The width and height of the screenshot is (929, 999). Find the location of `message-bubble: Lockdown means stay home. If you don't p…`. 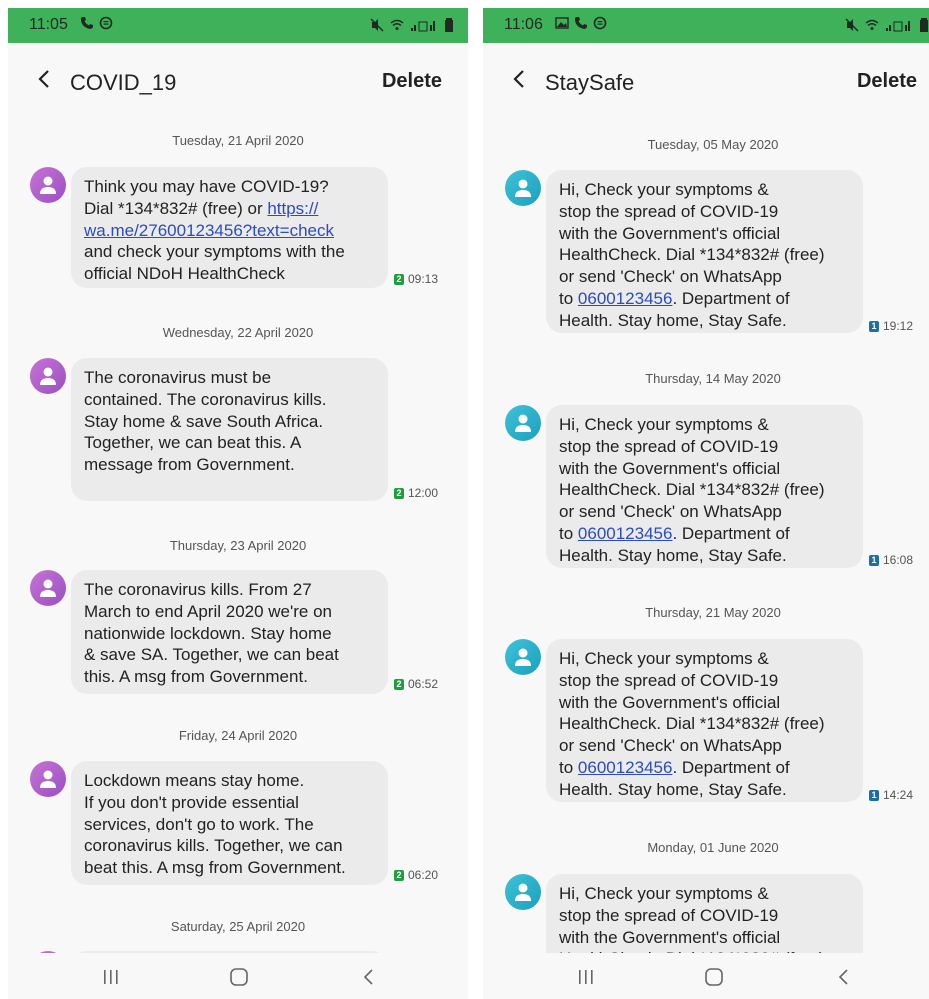

message-bubble: Lockdown means stay home. If you don't p… is located at coordinates (229, 823).